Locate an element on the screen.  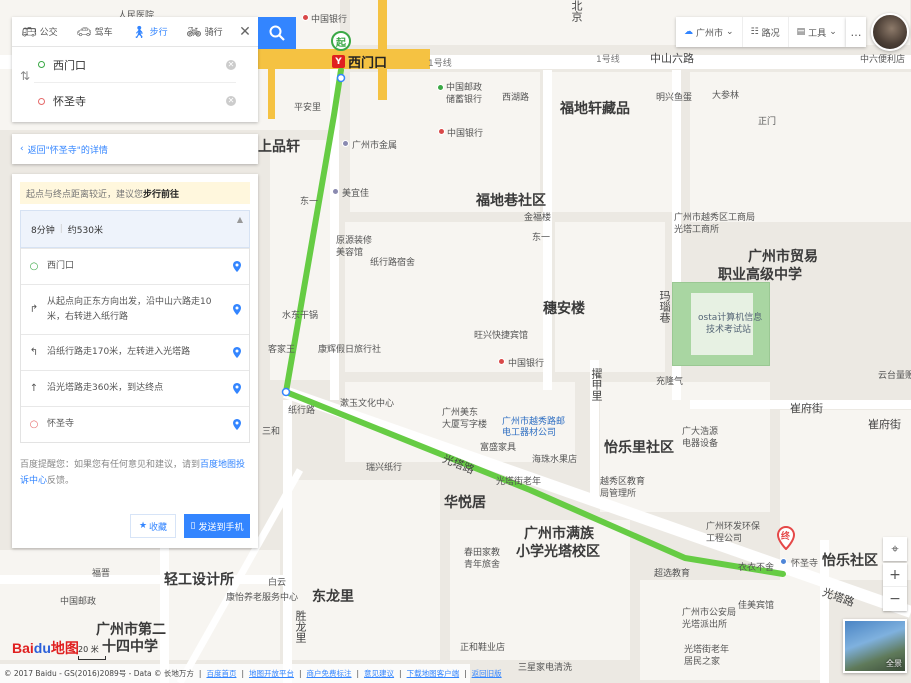
poi-zhengmen: 正门 is located at coordinates (767, 120).